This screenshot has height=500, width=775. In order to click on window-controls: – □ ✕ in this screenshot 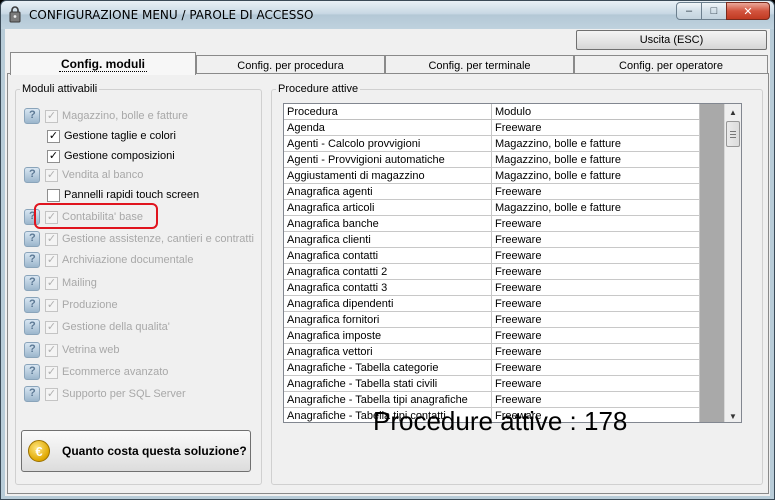, I will do `click(723, 11)`.